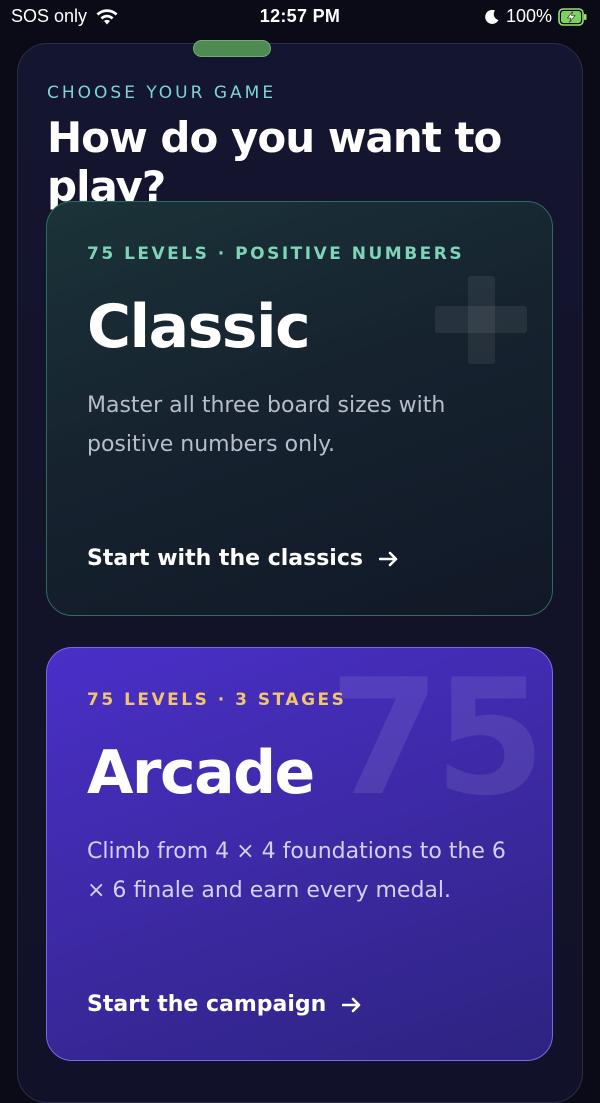 The width and height of the screenshot is (600, 1103). What do you see at coordinates (528, 16) in the screenshot?
I see `battery-percent: 100%` at bounding box center [528, 16].